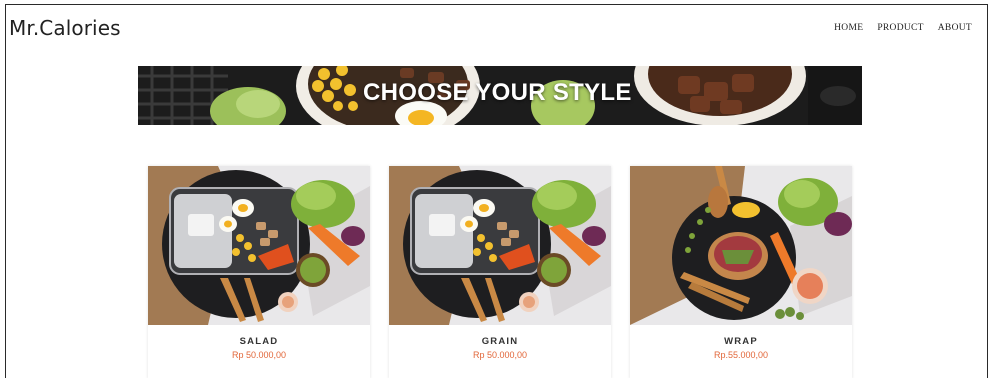  I want to click on hero-banner: CHOOSE YOUR STYLE, so click(500, 95).